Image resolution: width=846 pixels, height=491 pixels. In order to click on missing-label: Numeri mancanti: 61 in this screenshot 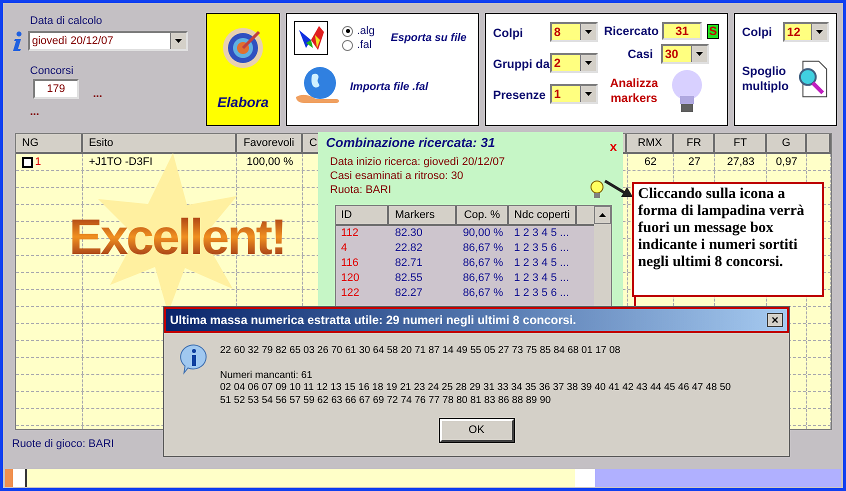, I will do `click(266, 376)`.